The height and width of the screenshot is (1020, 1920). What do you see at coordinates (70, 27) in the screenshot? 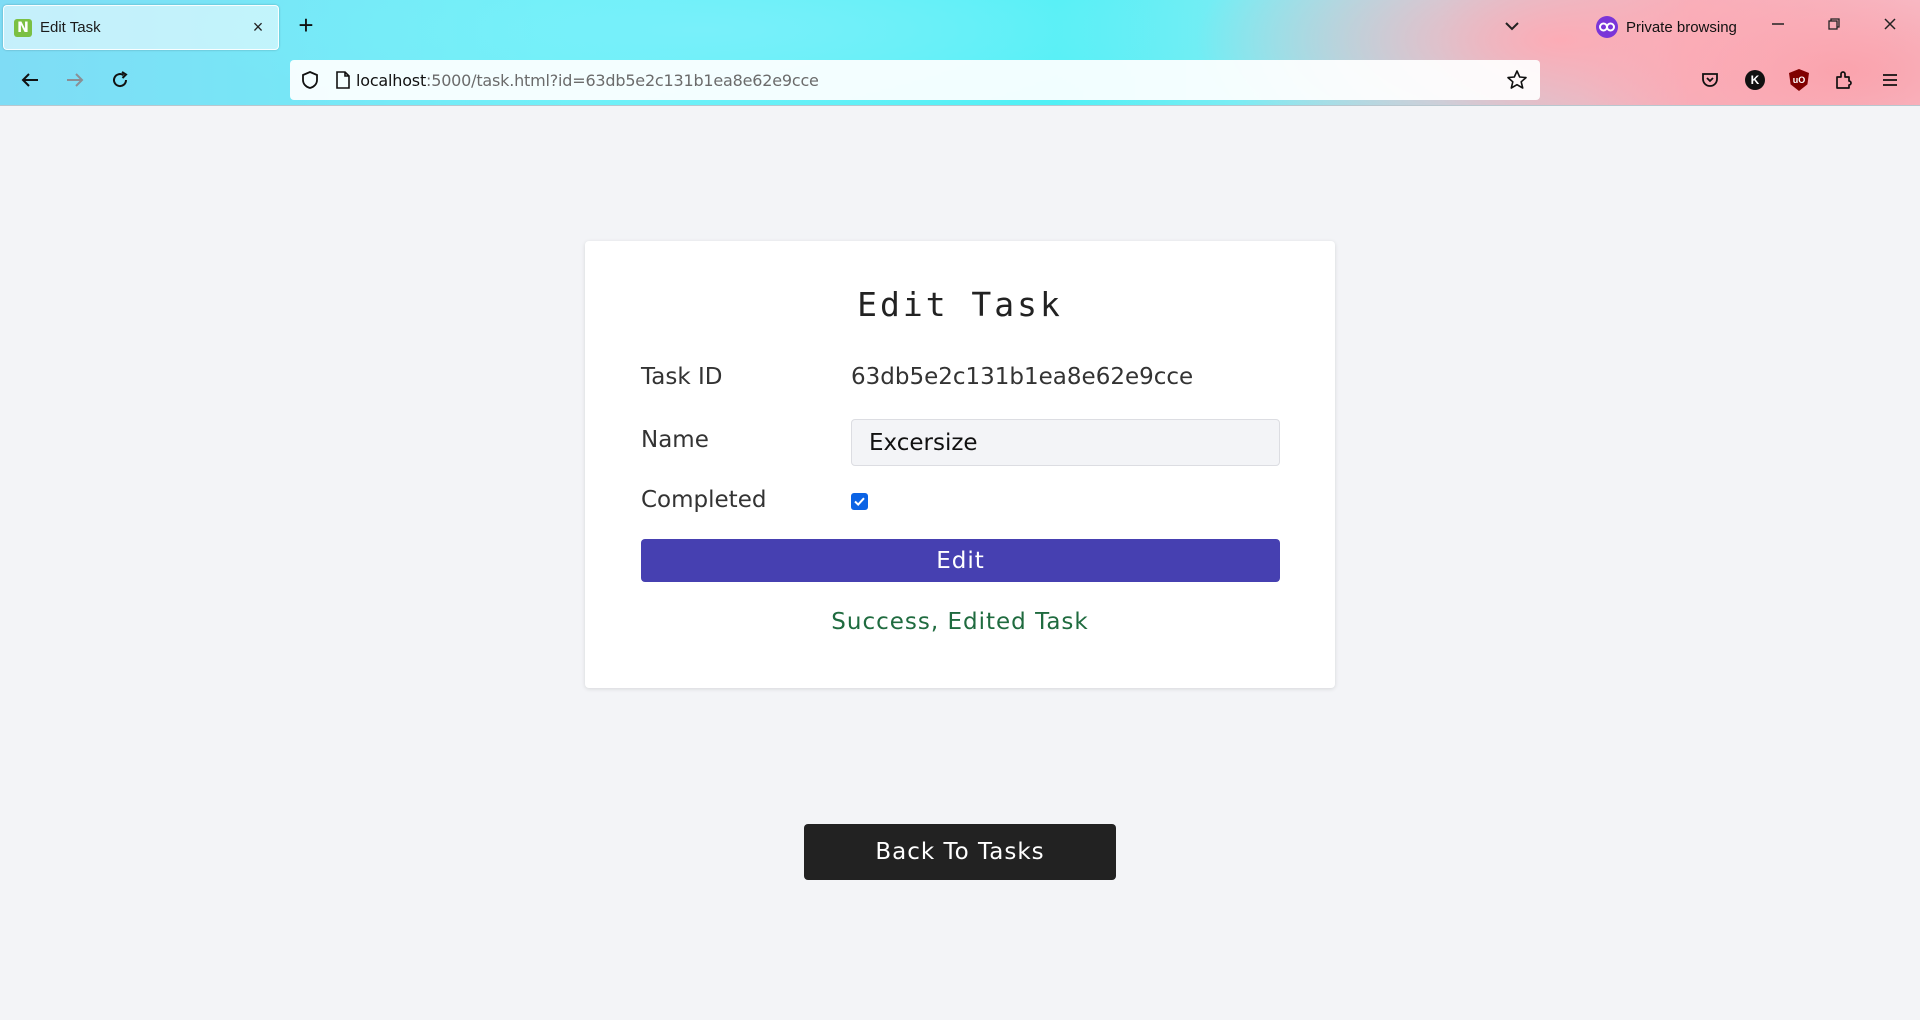
I see `tab-title: Edit Task` at bounding box center [70, 27].